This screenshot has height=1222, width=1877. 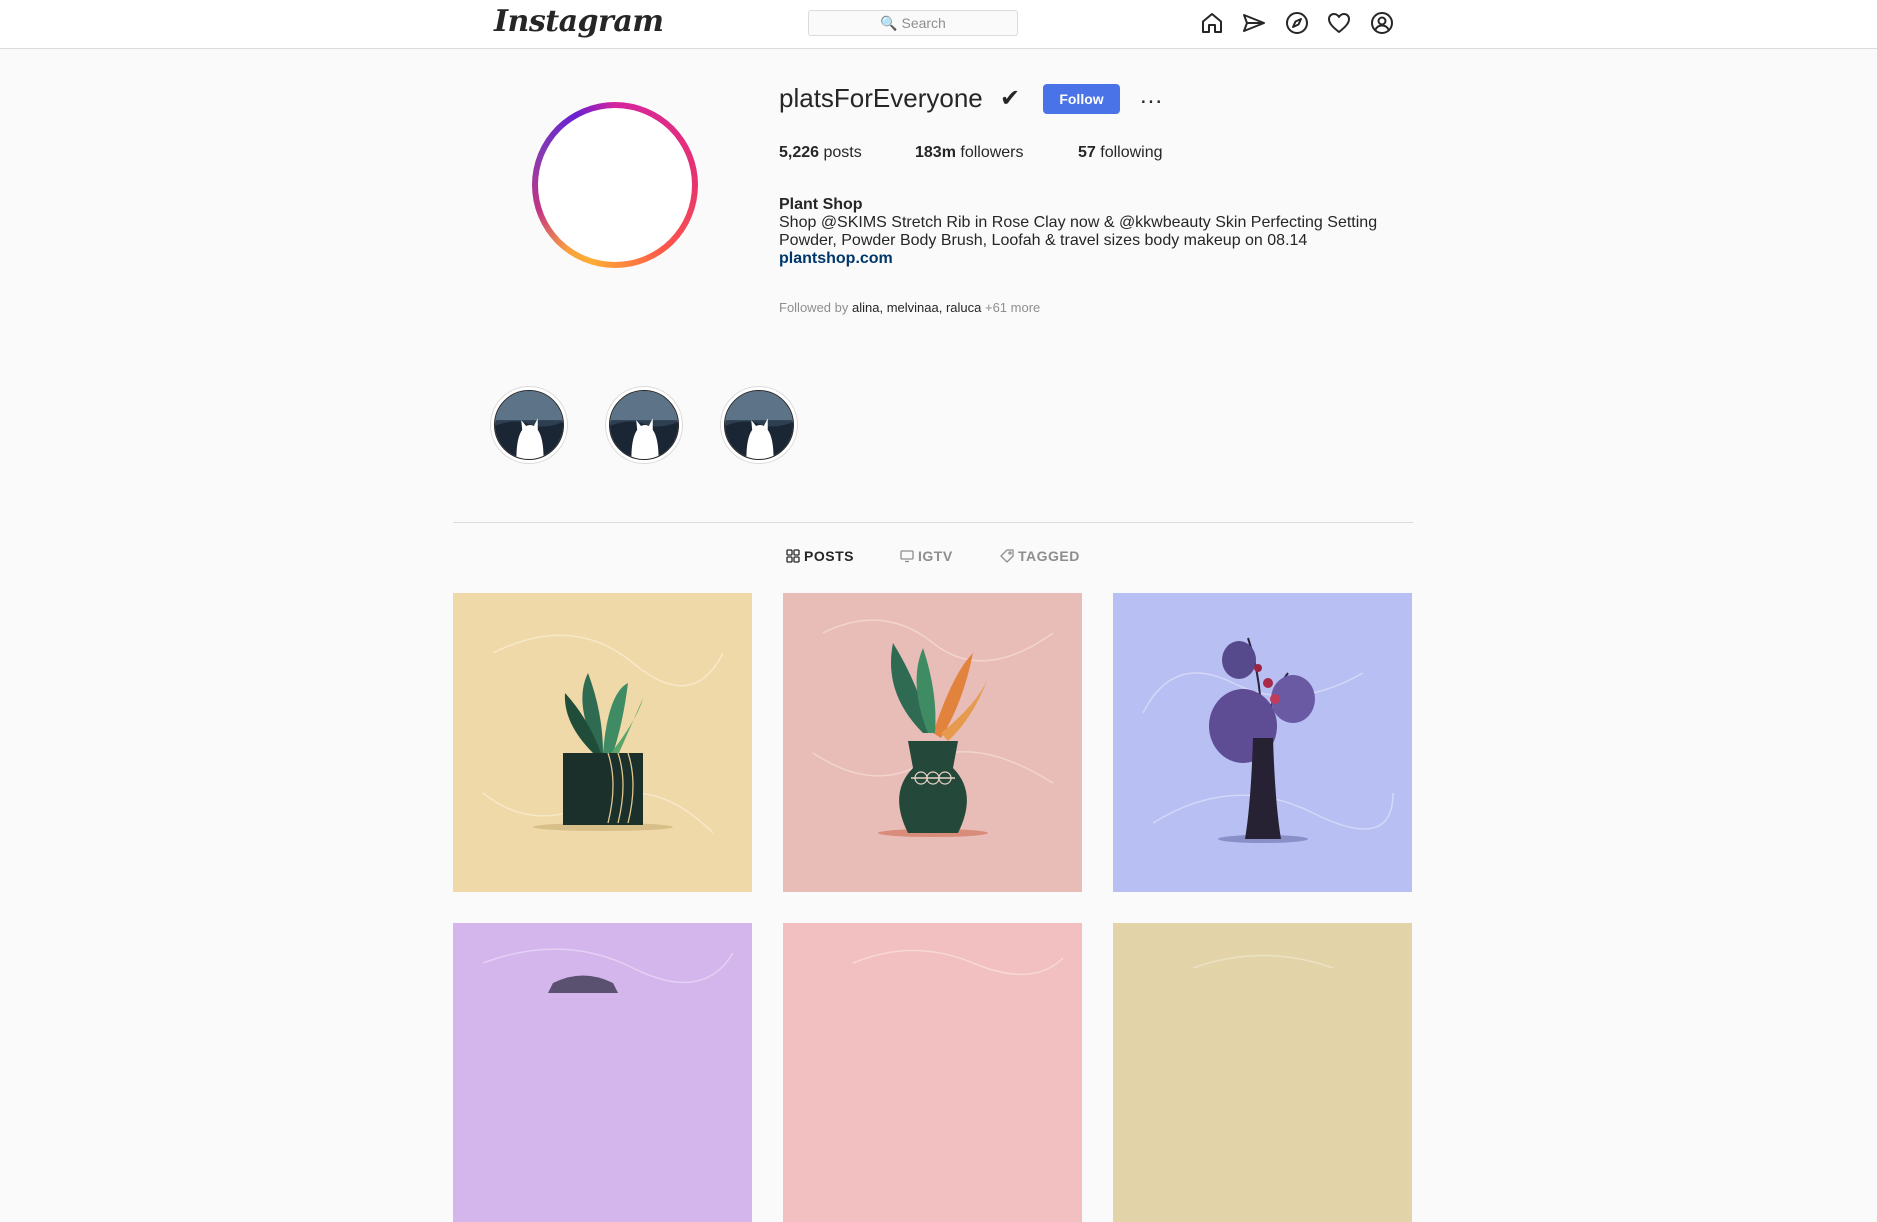 I want to click on profile-icon, so click(x=1382, y=23).